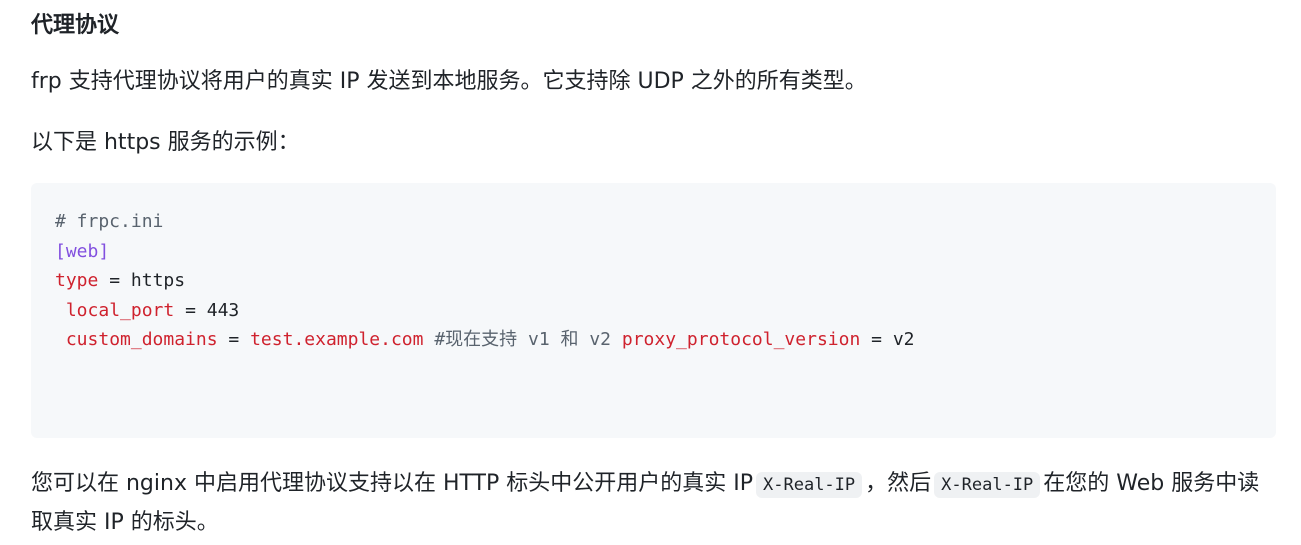 Image resolution: width=1301 pixels, height=545 pixels. I want to click on code-value-local-port: 443, so click(223, 310).